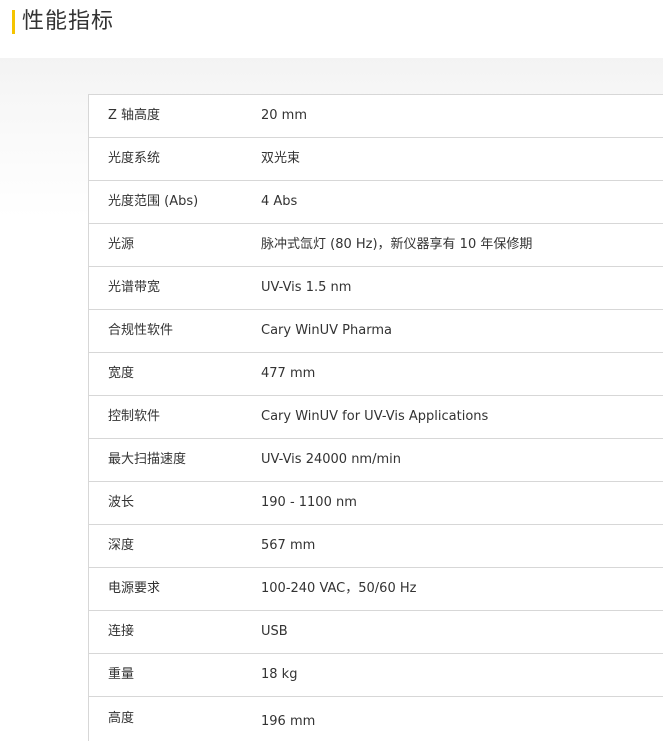  What do you see at coordinates (376, 503) in the screenshot?
I see `table-row: 波长 190 - 1100 nm` at bounding box center [376, 503].